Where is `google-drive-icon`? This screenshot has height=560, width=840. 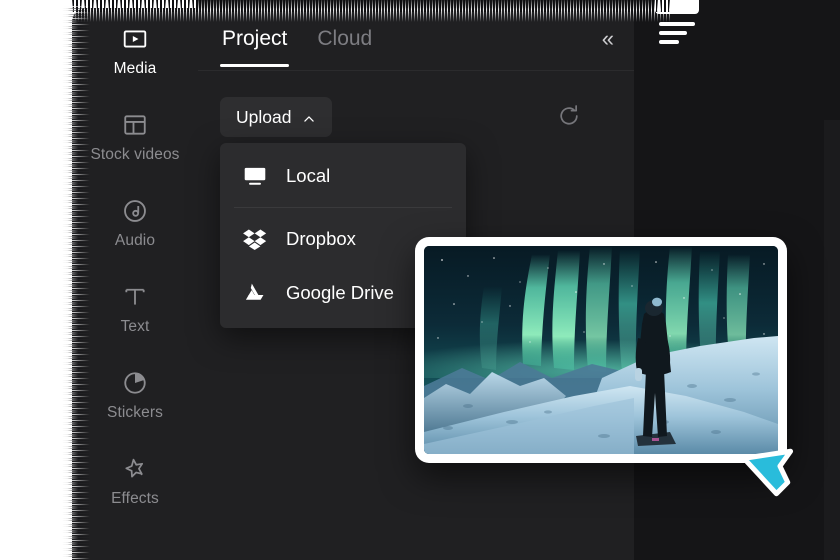
google-drive-icon is located at coordinates (255, 293).